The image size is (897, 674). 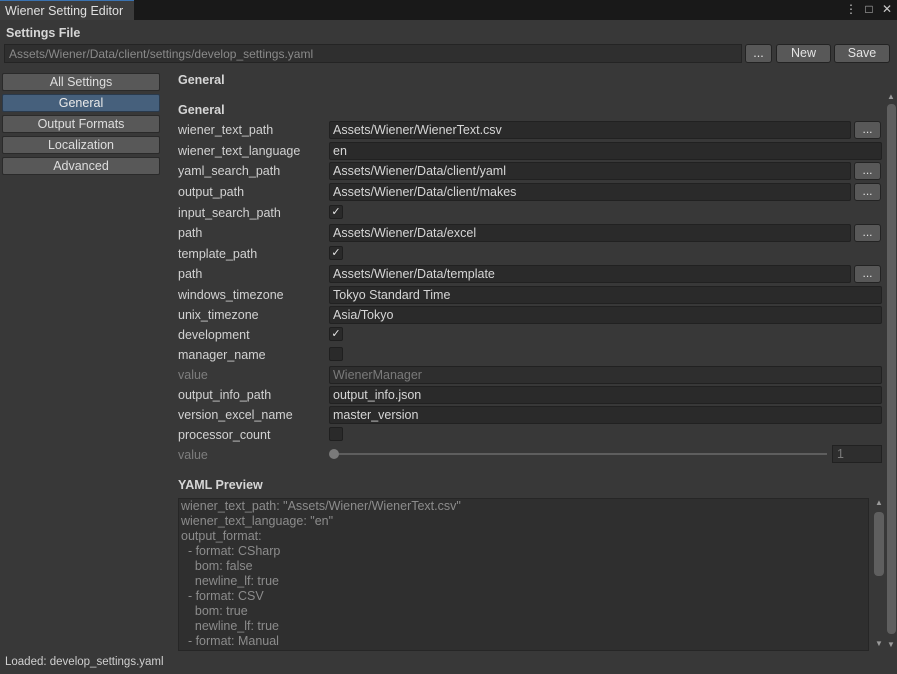 I want to click on yaml-line: wiener_text_language: "en", so click(x=257, y=521).